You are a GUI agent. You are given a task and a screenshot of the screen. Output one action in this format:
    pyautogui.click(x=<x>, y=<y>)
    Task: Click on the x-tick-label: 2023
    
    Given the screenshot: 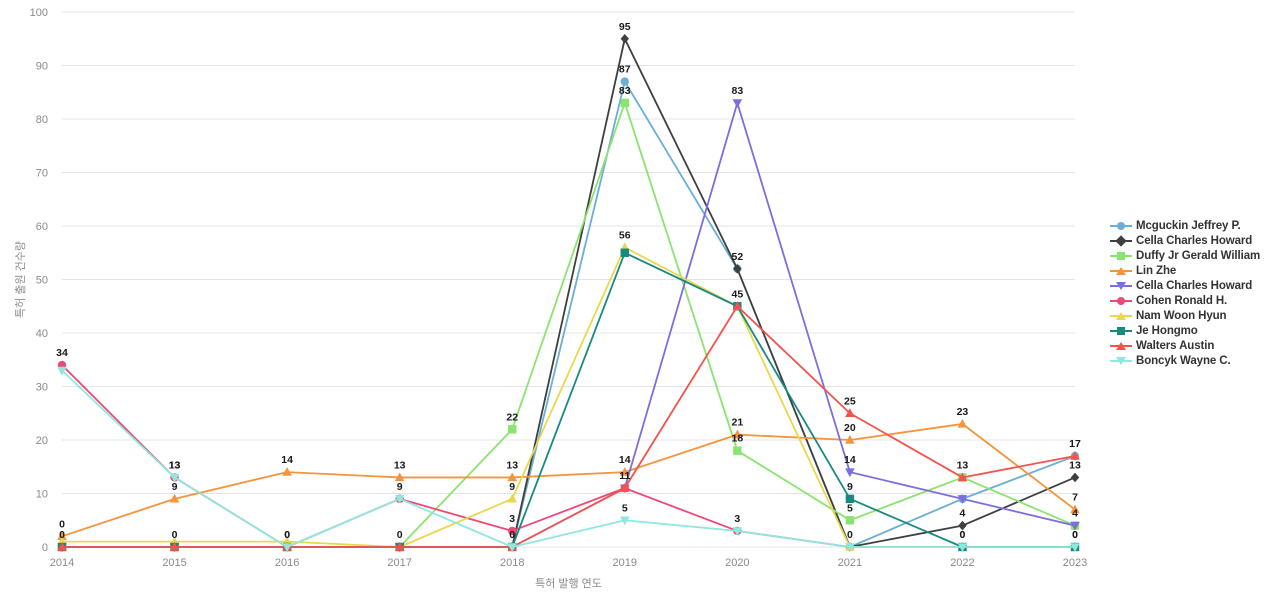 What is the action you would take?
    pyautogui.click(x=1075, y=563)
    